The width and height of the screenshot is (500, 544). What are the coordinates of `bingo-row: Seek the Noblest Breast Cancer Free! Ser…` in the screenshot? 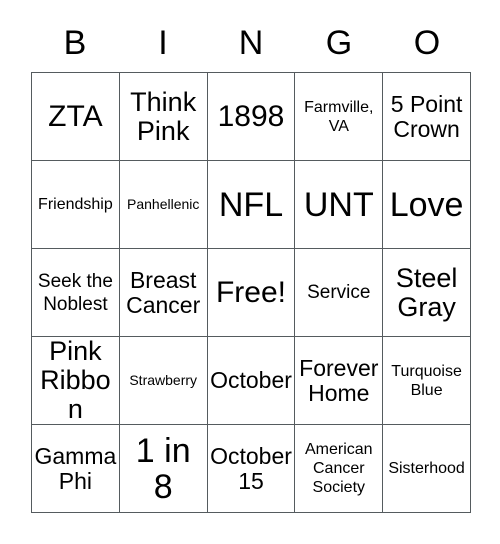 It's located at (251, 293).